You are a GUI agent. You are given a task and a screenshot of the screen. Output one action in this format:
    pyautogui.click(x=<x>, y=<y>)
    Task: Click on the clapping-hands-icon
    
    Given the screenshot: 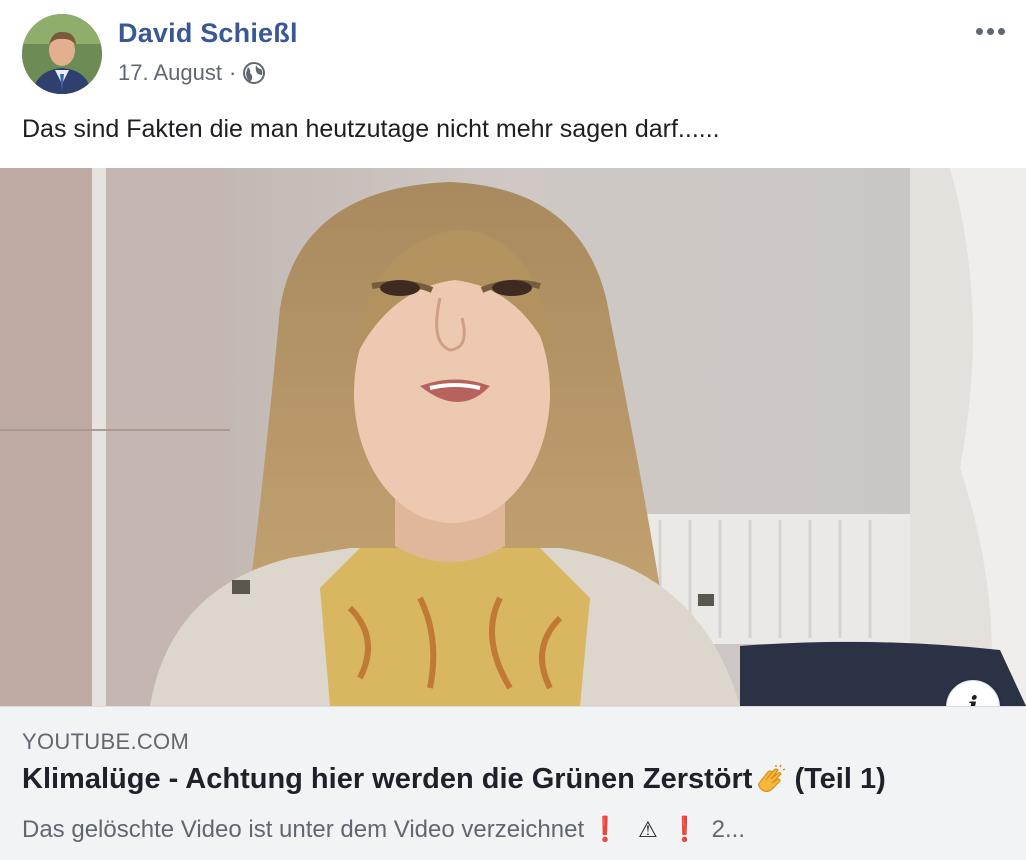 What is the action you would take?
    pyautogui.click(x=770, y=780)
    